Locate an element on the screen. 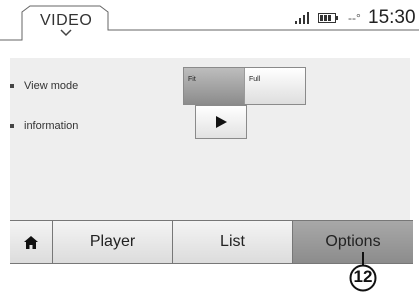 Image resolution: width=419 pixels, height=301 pixels. view-mode-fit-button: Fit is located at coordinates (214, 86).